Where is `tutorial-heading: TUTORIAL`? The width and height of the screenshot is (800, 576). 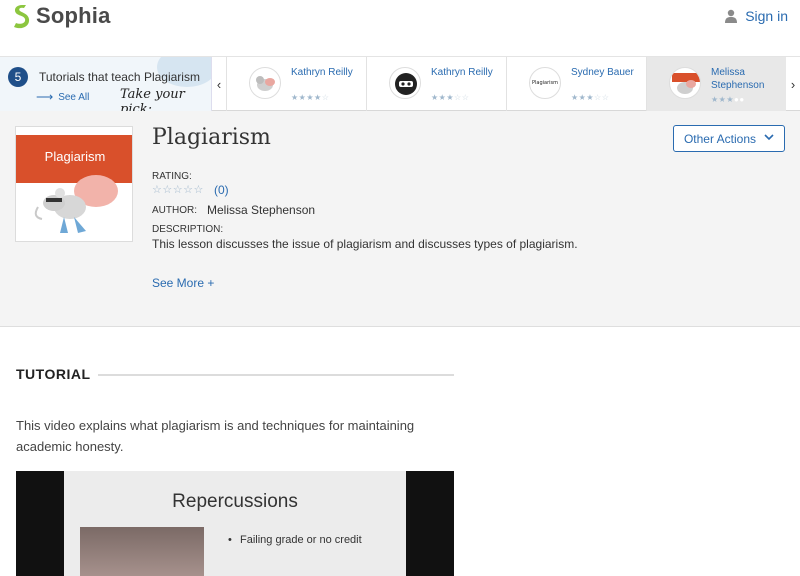
tutorial-heading: TUTORIAL is located at coordinates (53, 374).